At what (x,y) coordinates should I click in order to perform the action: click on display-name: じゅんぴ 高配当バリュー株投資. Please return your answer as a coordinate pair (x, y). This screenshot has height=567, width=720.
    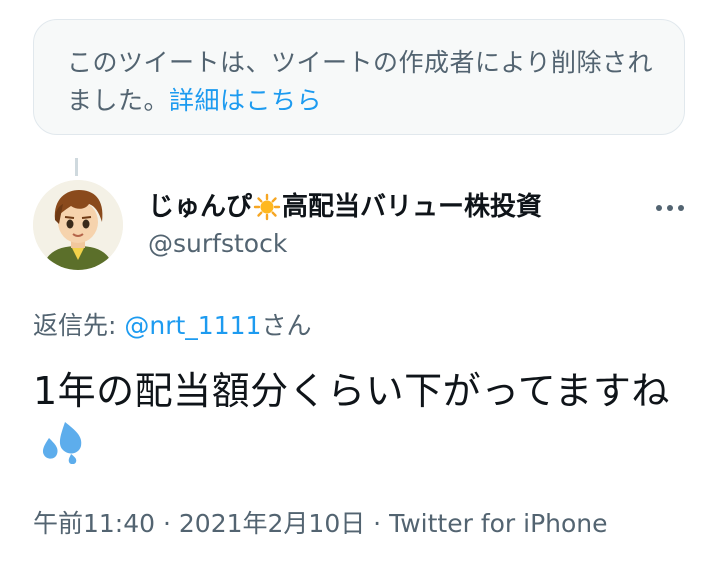
    Looking at the image, I should click on (345, 207).